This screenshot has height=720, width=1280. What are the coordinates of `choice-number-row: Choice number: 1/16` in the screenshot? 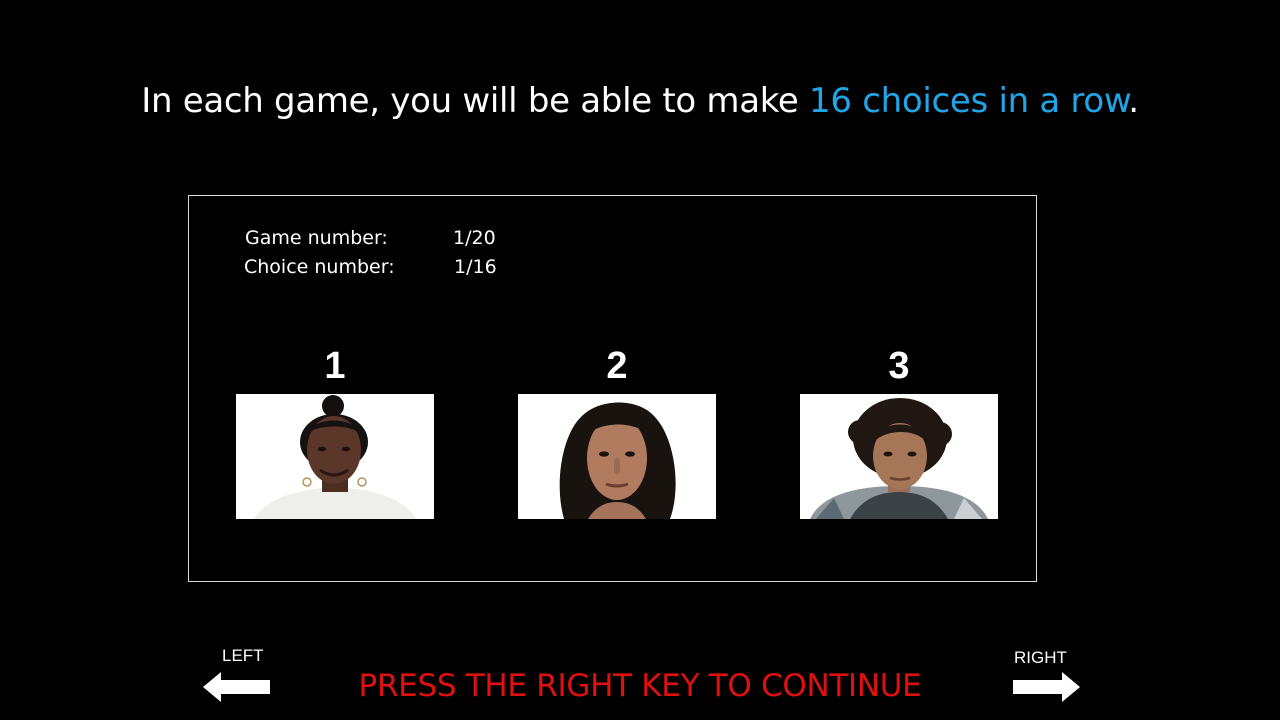 It's located at (394, 267).